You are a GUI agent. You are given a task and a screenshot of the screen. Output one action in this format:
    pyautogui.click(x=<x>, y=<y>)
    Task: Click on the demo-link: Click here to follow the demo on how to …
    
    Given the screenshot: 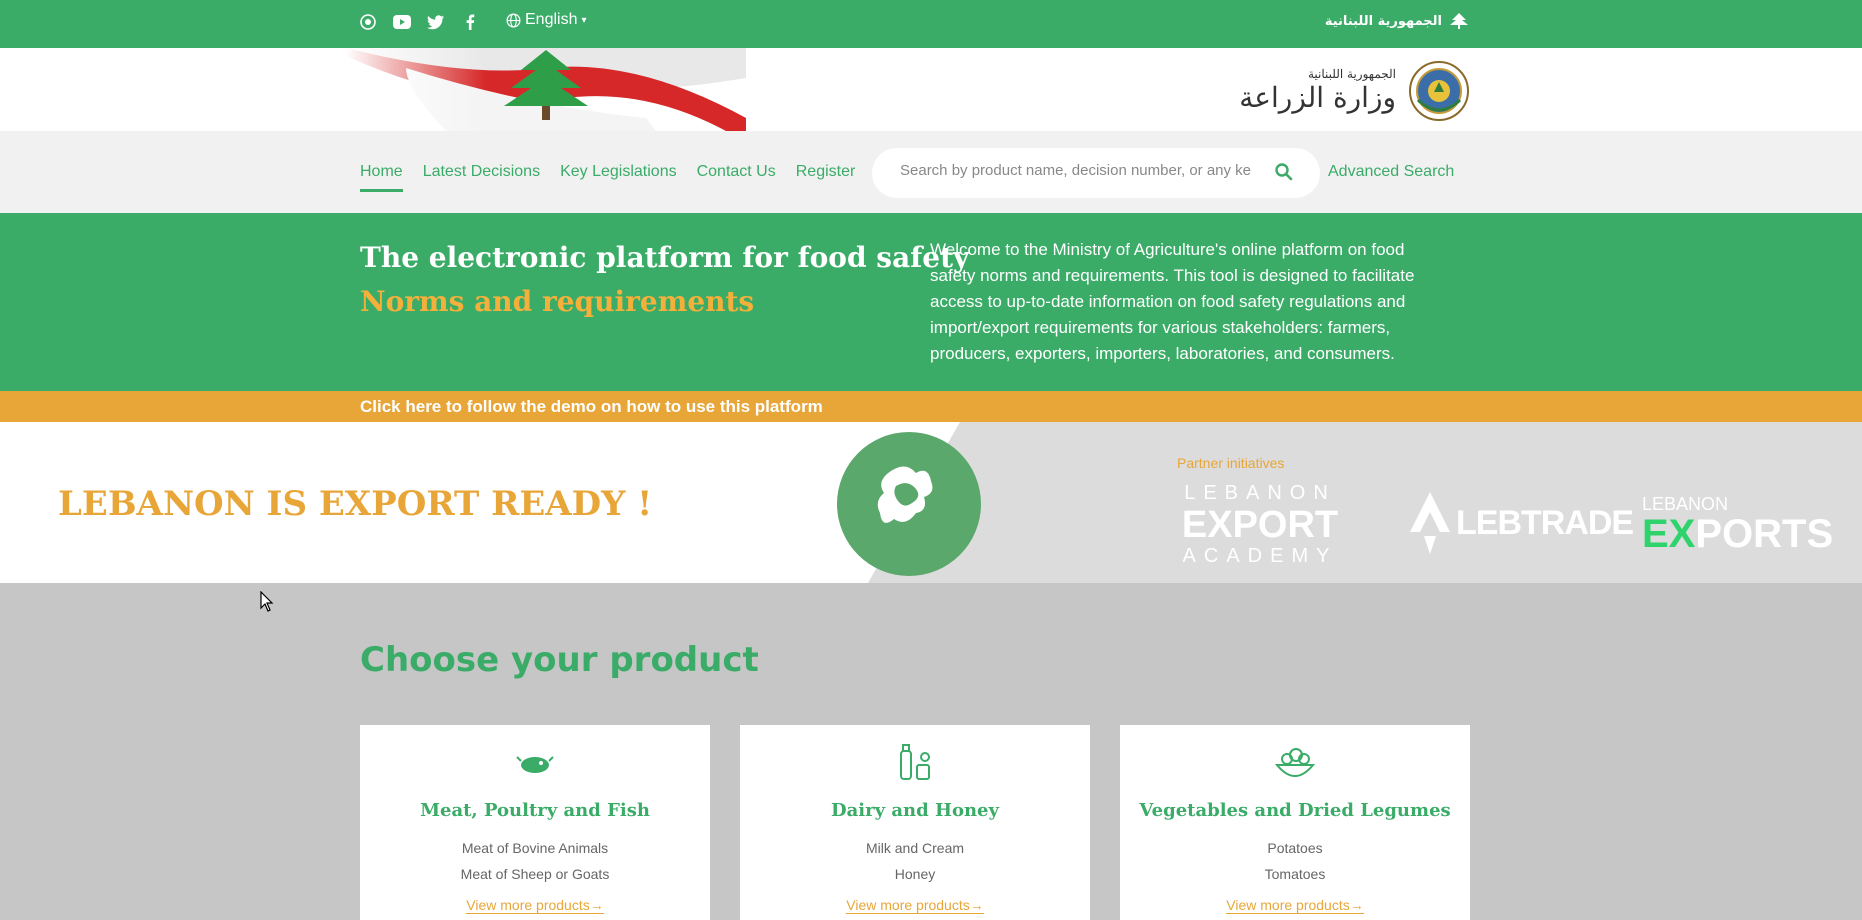 What is the action you would take?
    pyautogui.click(x=591, y=407)
    